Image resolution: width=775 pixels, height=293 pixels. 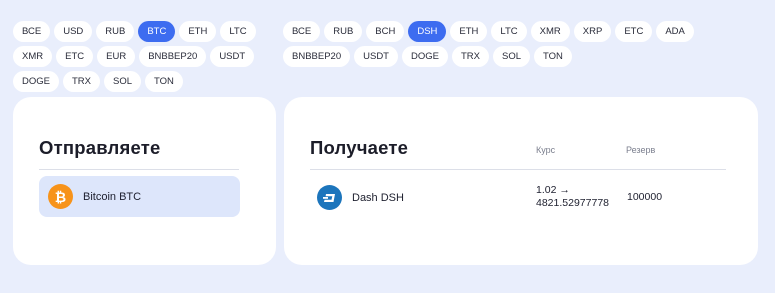 What do you see at coordinates (343, 31) in the screenshot?
I see `receive-filter-chip-rub: RUB` at bounding box center [343, 31].